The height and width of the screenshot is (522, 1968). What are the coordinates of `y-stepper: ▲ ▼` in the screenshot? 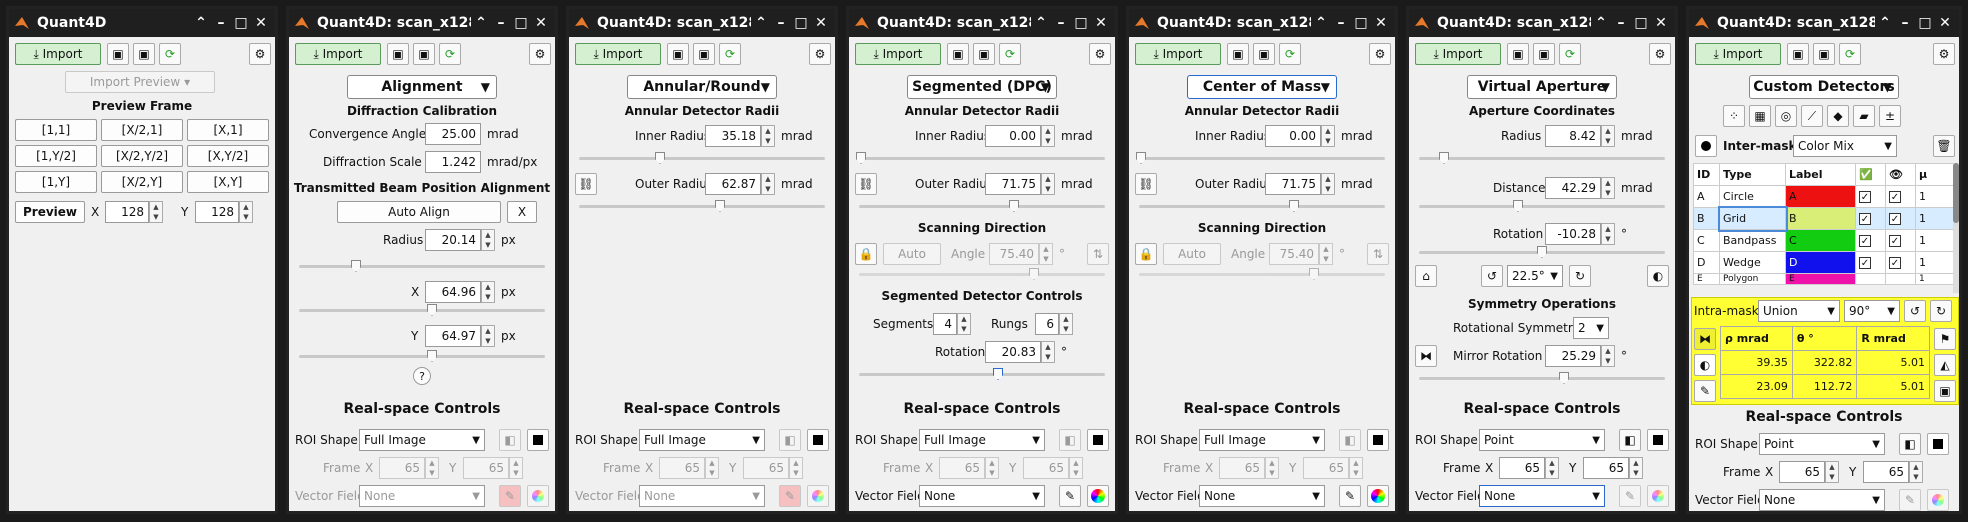 It's located at (246, 212).